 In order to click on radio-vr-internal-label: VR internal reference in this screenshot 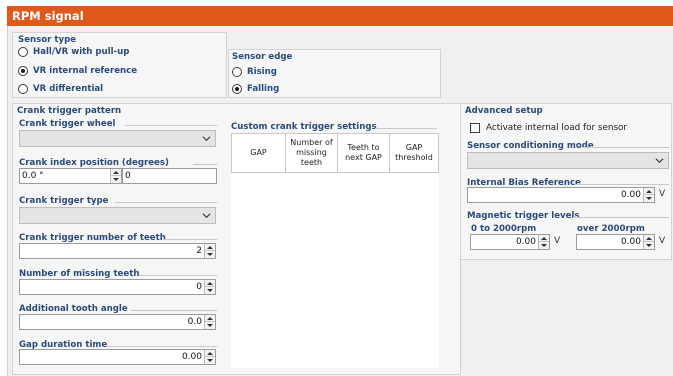, I will do `click(85, 71)`.